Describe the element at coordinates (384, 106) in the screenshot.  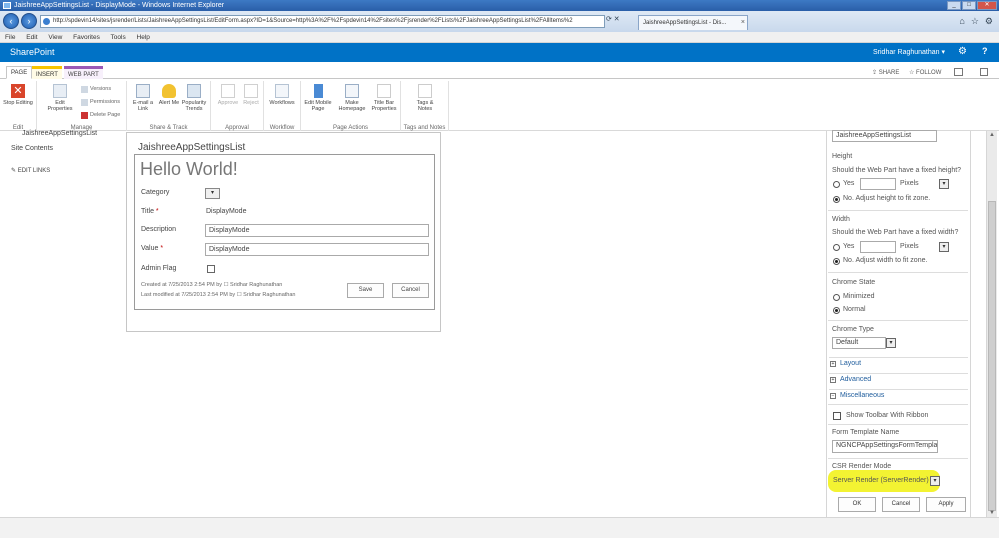
I see `title-bar-properties-label: Title Bar Properties` at that location.